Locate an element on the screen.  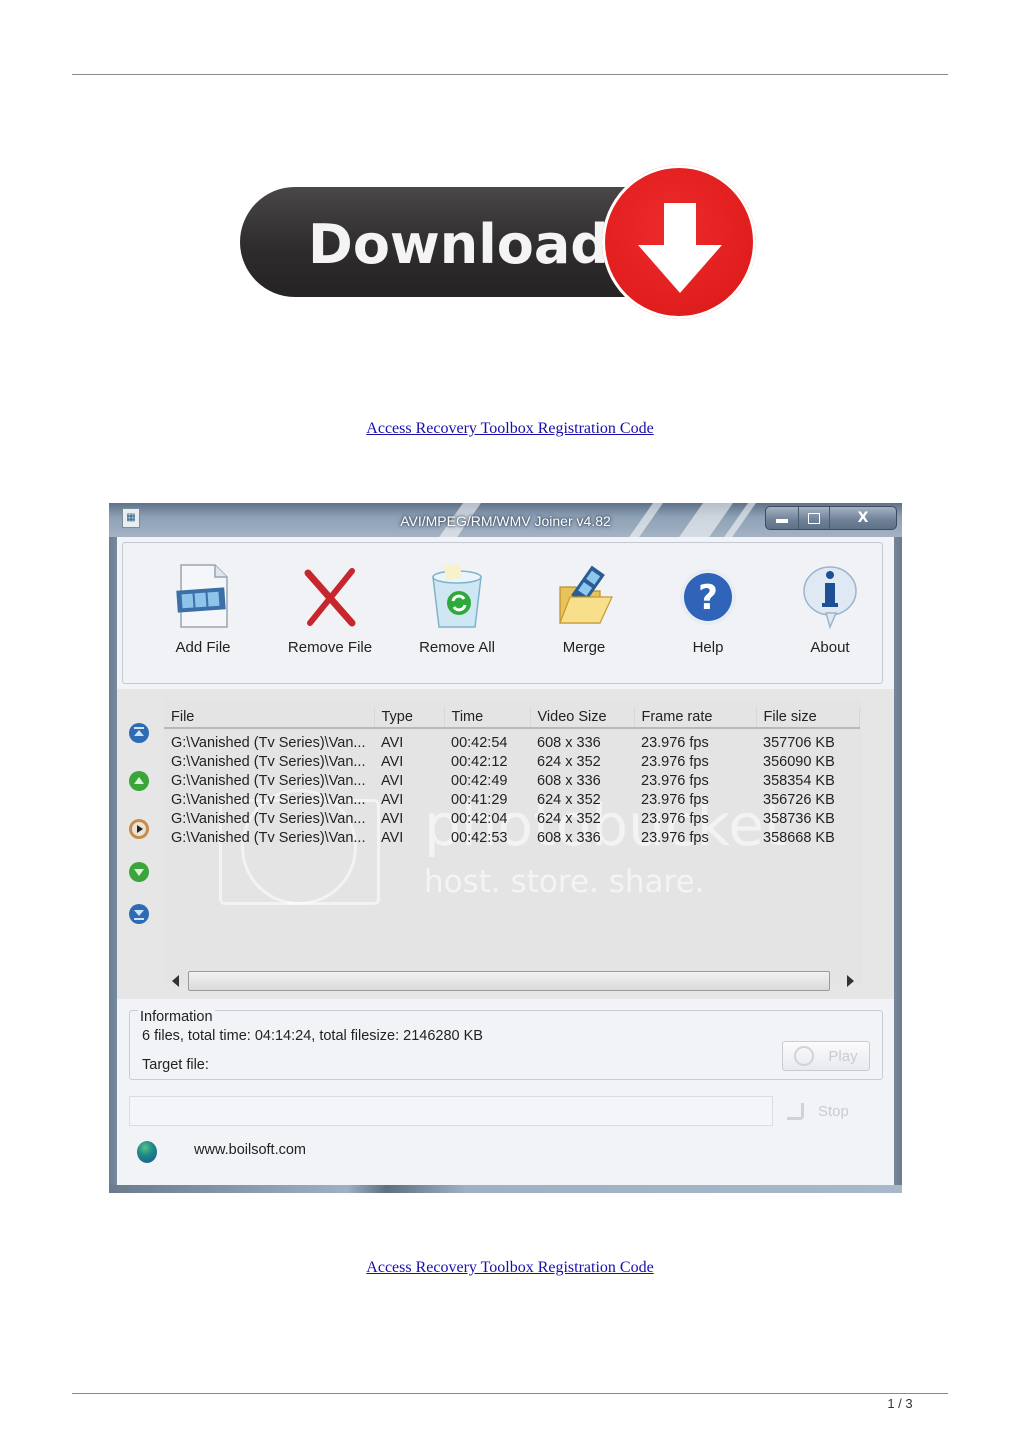
scrollbar-thumb is located at coordinates (509, 981).